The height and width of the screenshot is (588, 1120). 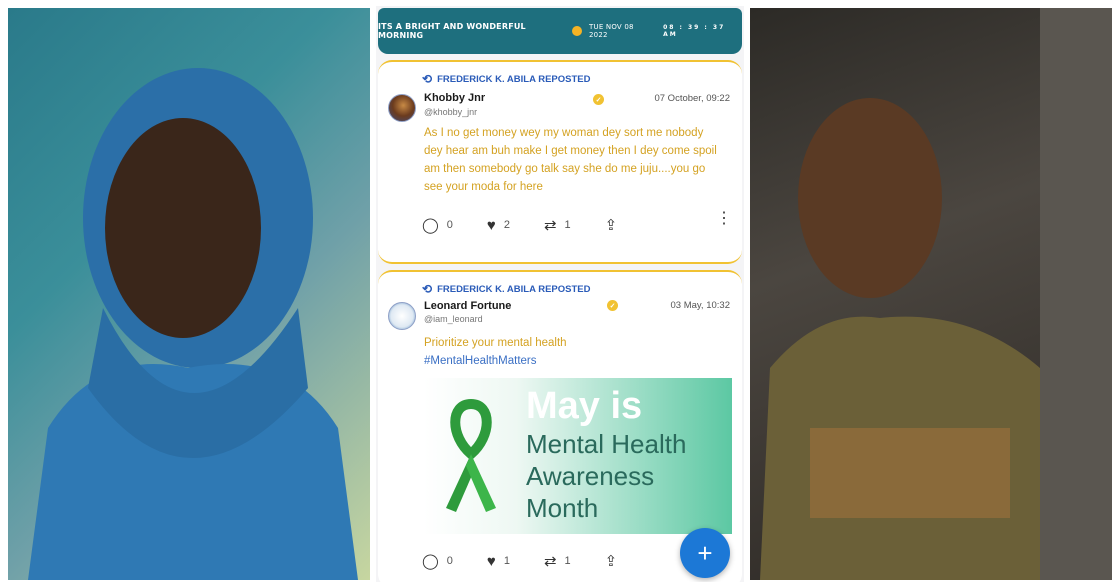 What do you see at coordinates (692, 98) in the screenshot?
I see `post-timestamp: 07 October, 09:22` at bounding box center [692, 98].